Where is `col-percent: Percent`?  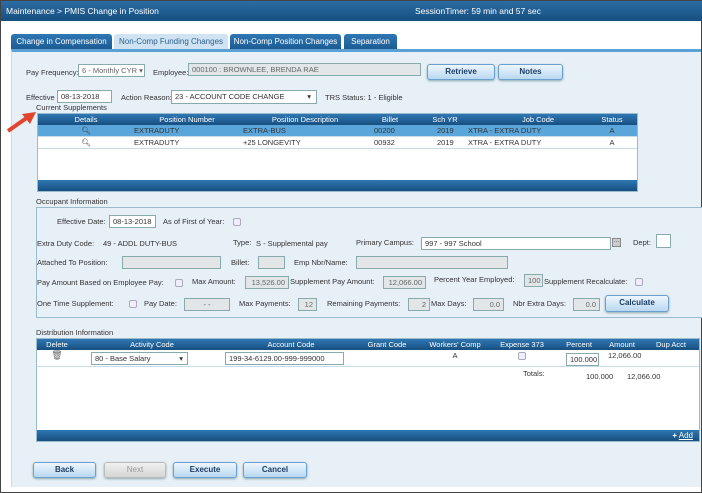
col-percent: Percent is located at coordinates (579, 344).